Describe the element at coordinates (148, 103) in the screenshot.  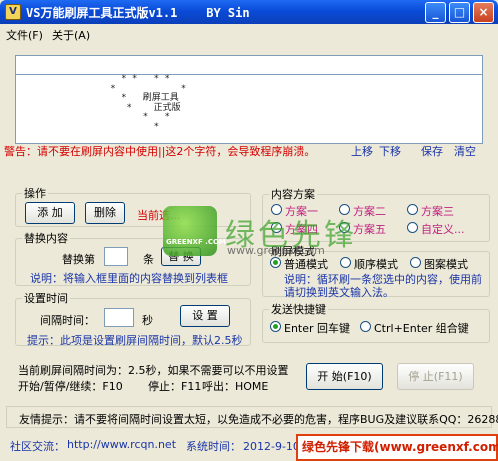
I see `preview-art: * * * * * * * 刷屏工具 * 正式版 * * *` at that location.